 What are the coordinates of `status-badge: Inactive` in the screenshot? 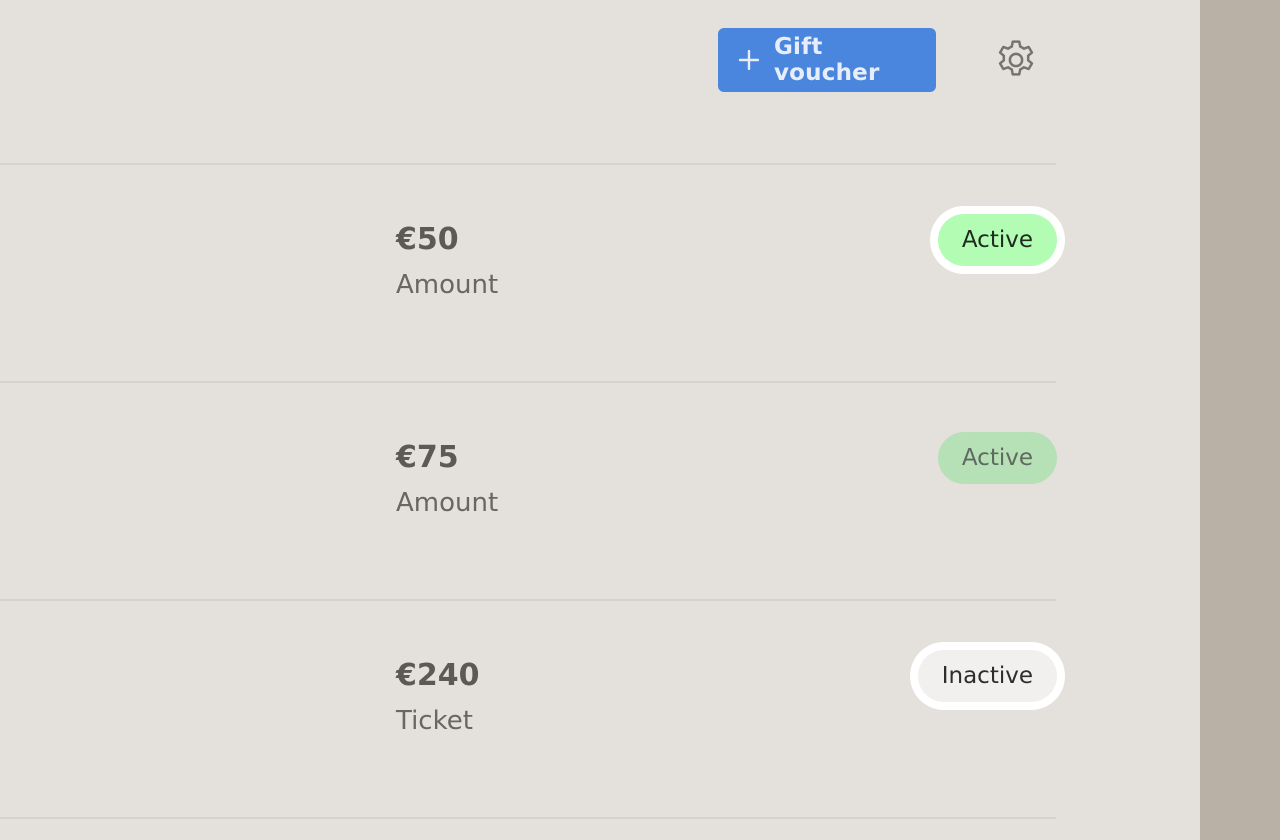 It's located at (987, 676).